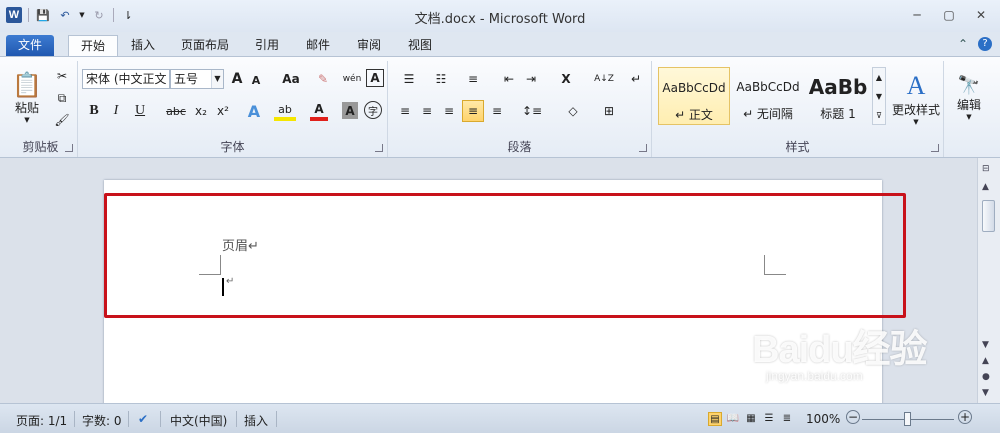  I want to click on font-color-button: A, so click(319, 111).